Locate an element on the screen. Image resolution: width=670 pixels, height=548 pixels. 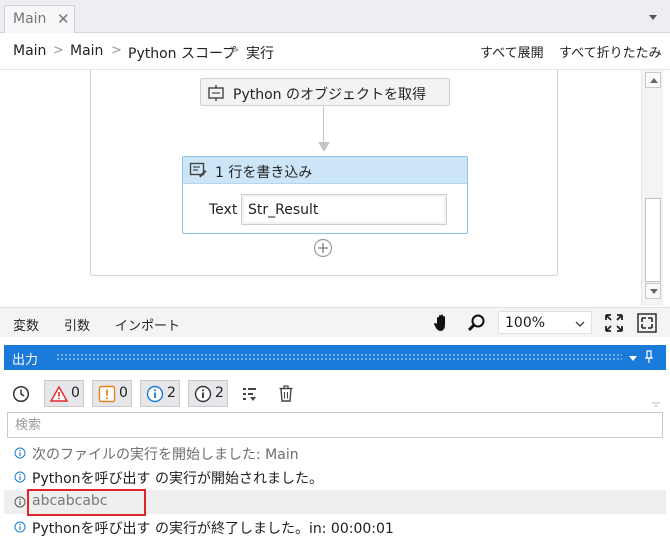
filter-errors-button: 0 is located at coordinates (64, 393).